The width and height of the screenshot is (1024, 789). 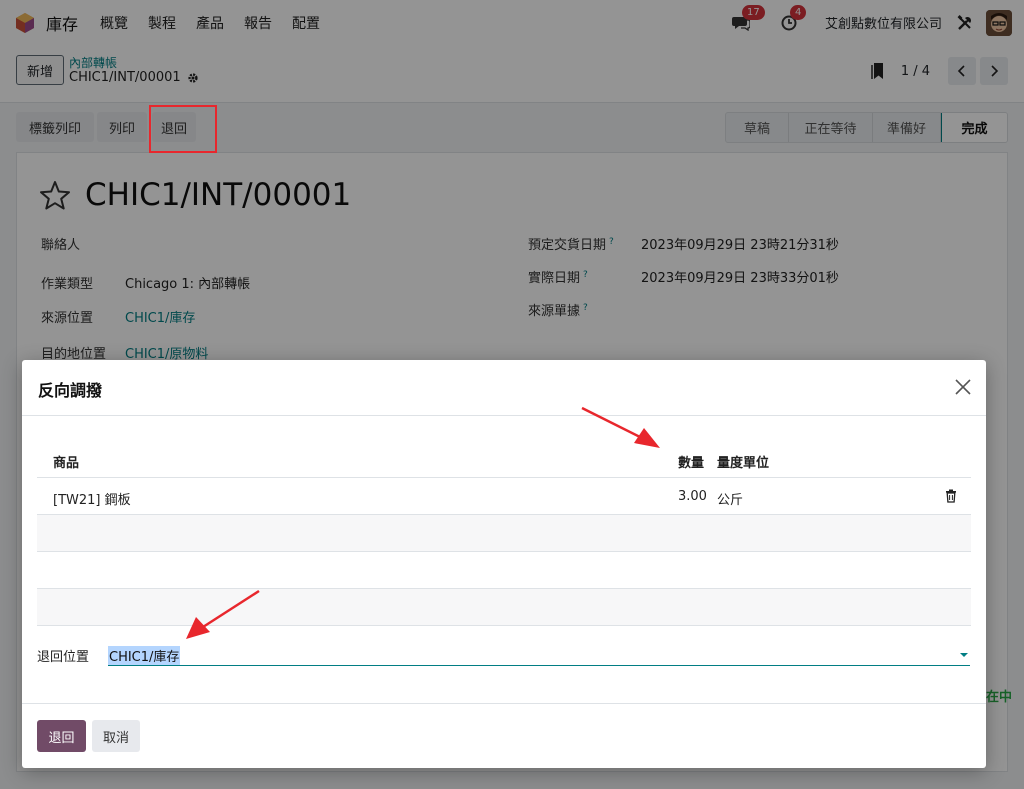 What do you see at coordinates (61, 736) in the screenshot?
I see `confirm-return-button: 退回` at bounding box center [61, 736].